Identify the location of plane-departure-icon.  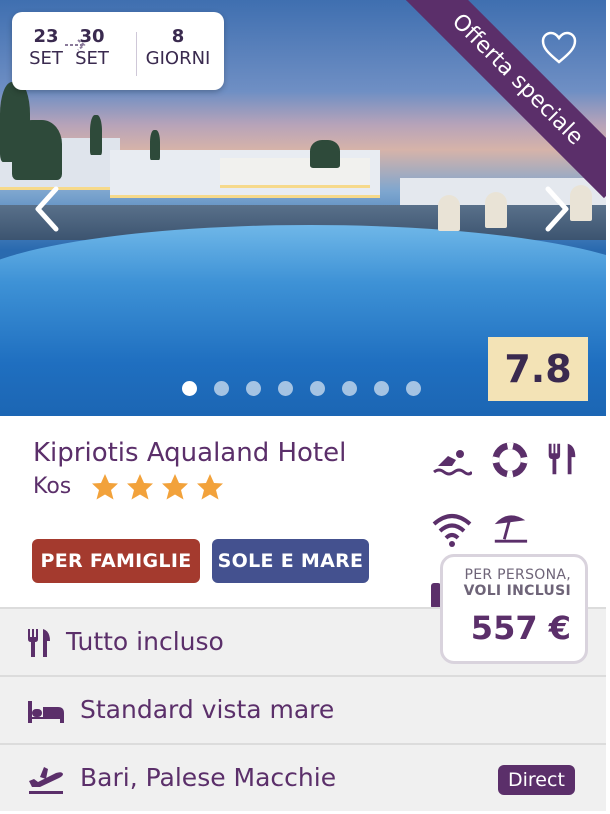
(46, 780).